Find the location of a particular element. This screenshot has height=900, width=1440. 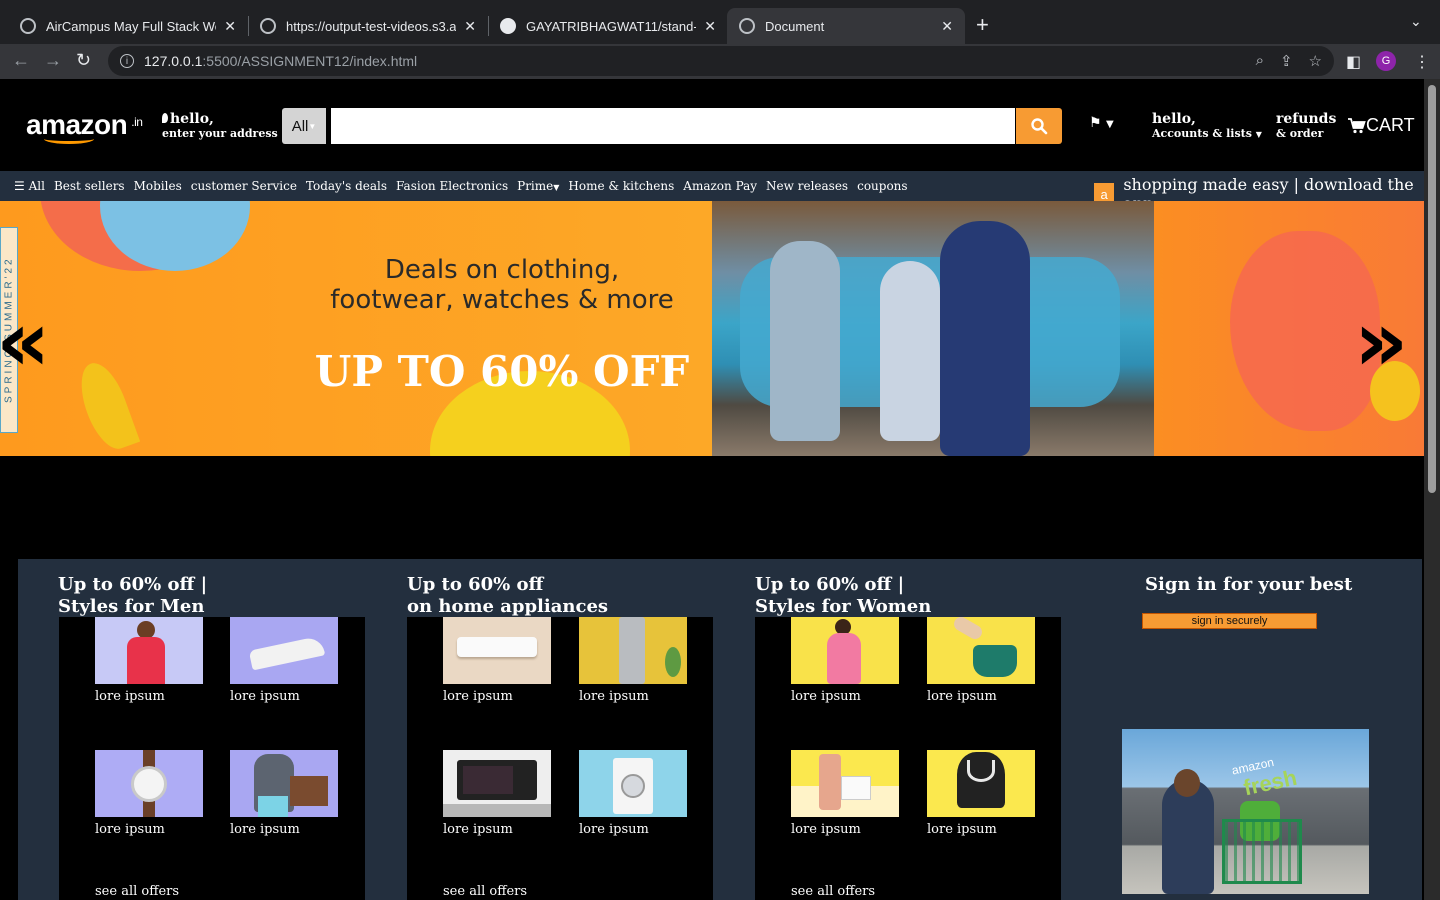

browser-tab-active: Document ✕ is located at coordinates (846, 26).